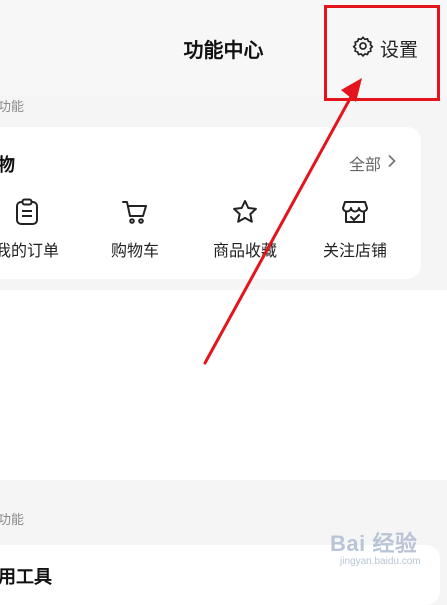 This screenshot has height=605, width=447. Describe the element at coordinates (380, 561) in the screenshot. I see `watermark-subtext: jingyan.baidu.com` at that location.